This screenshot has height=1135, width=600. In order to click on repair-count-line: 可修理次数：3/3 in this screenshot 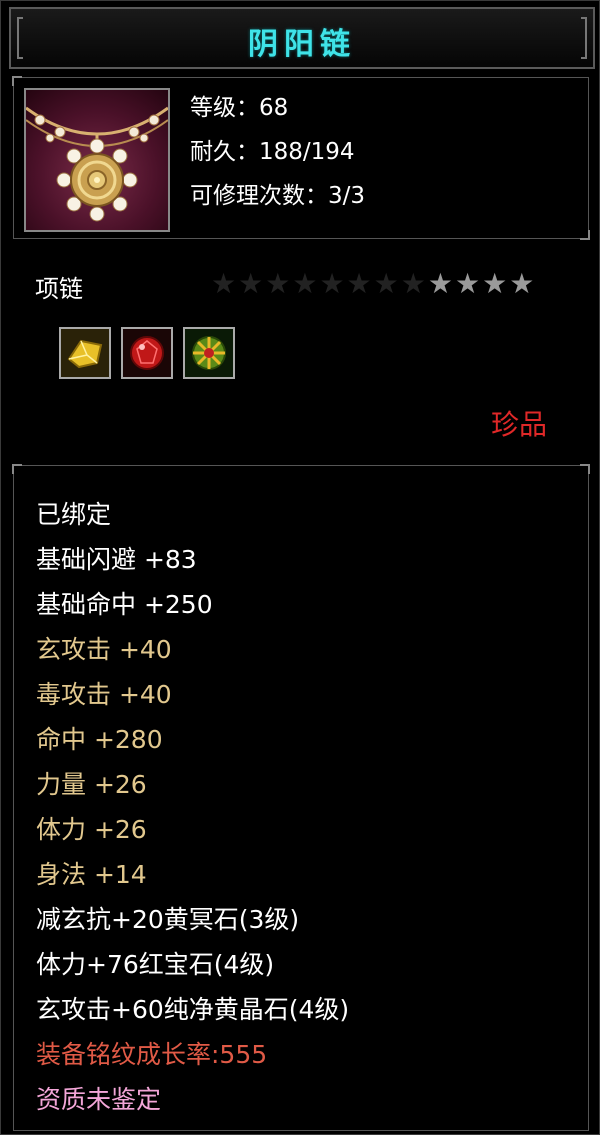, I will do `click(278, 196)`.